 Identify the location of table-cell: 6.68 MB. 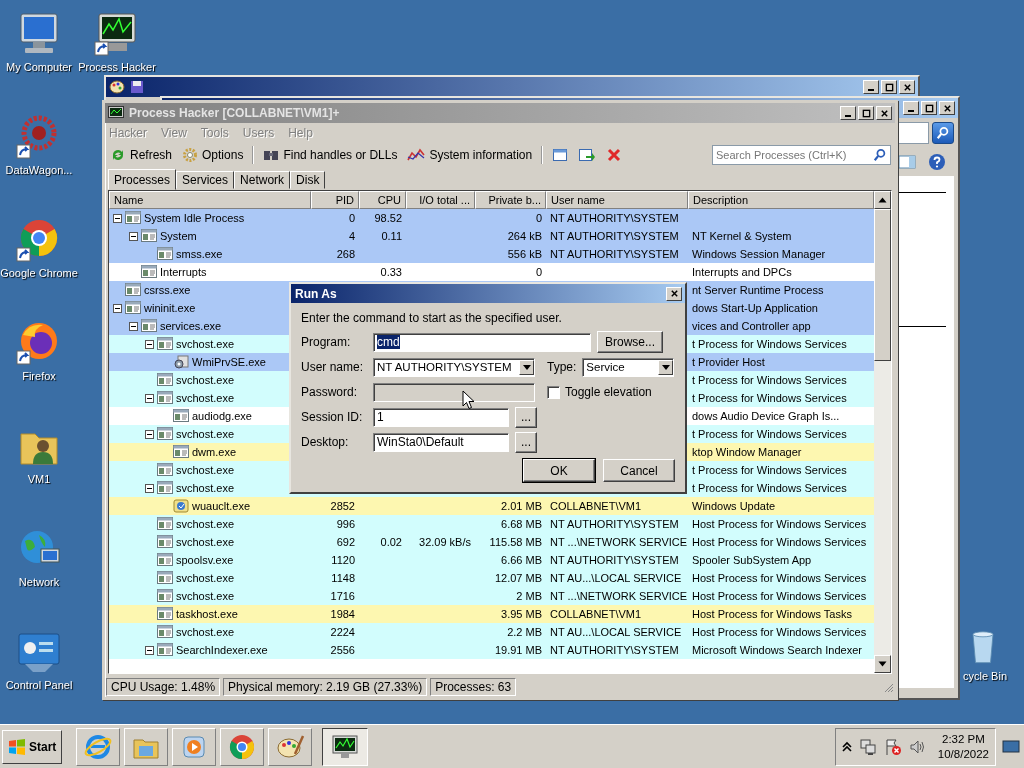
(521, 524).